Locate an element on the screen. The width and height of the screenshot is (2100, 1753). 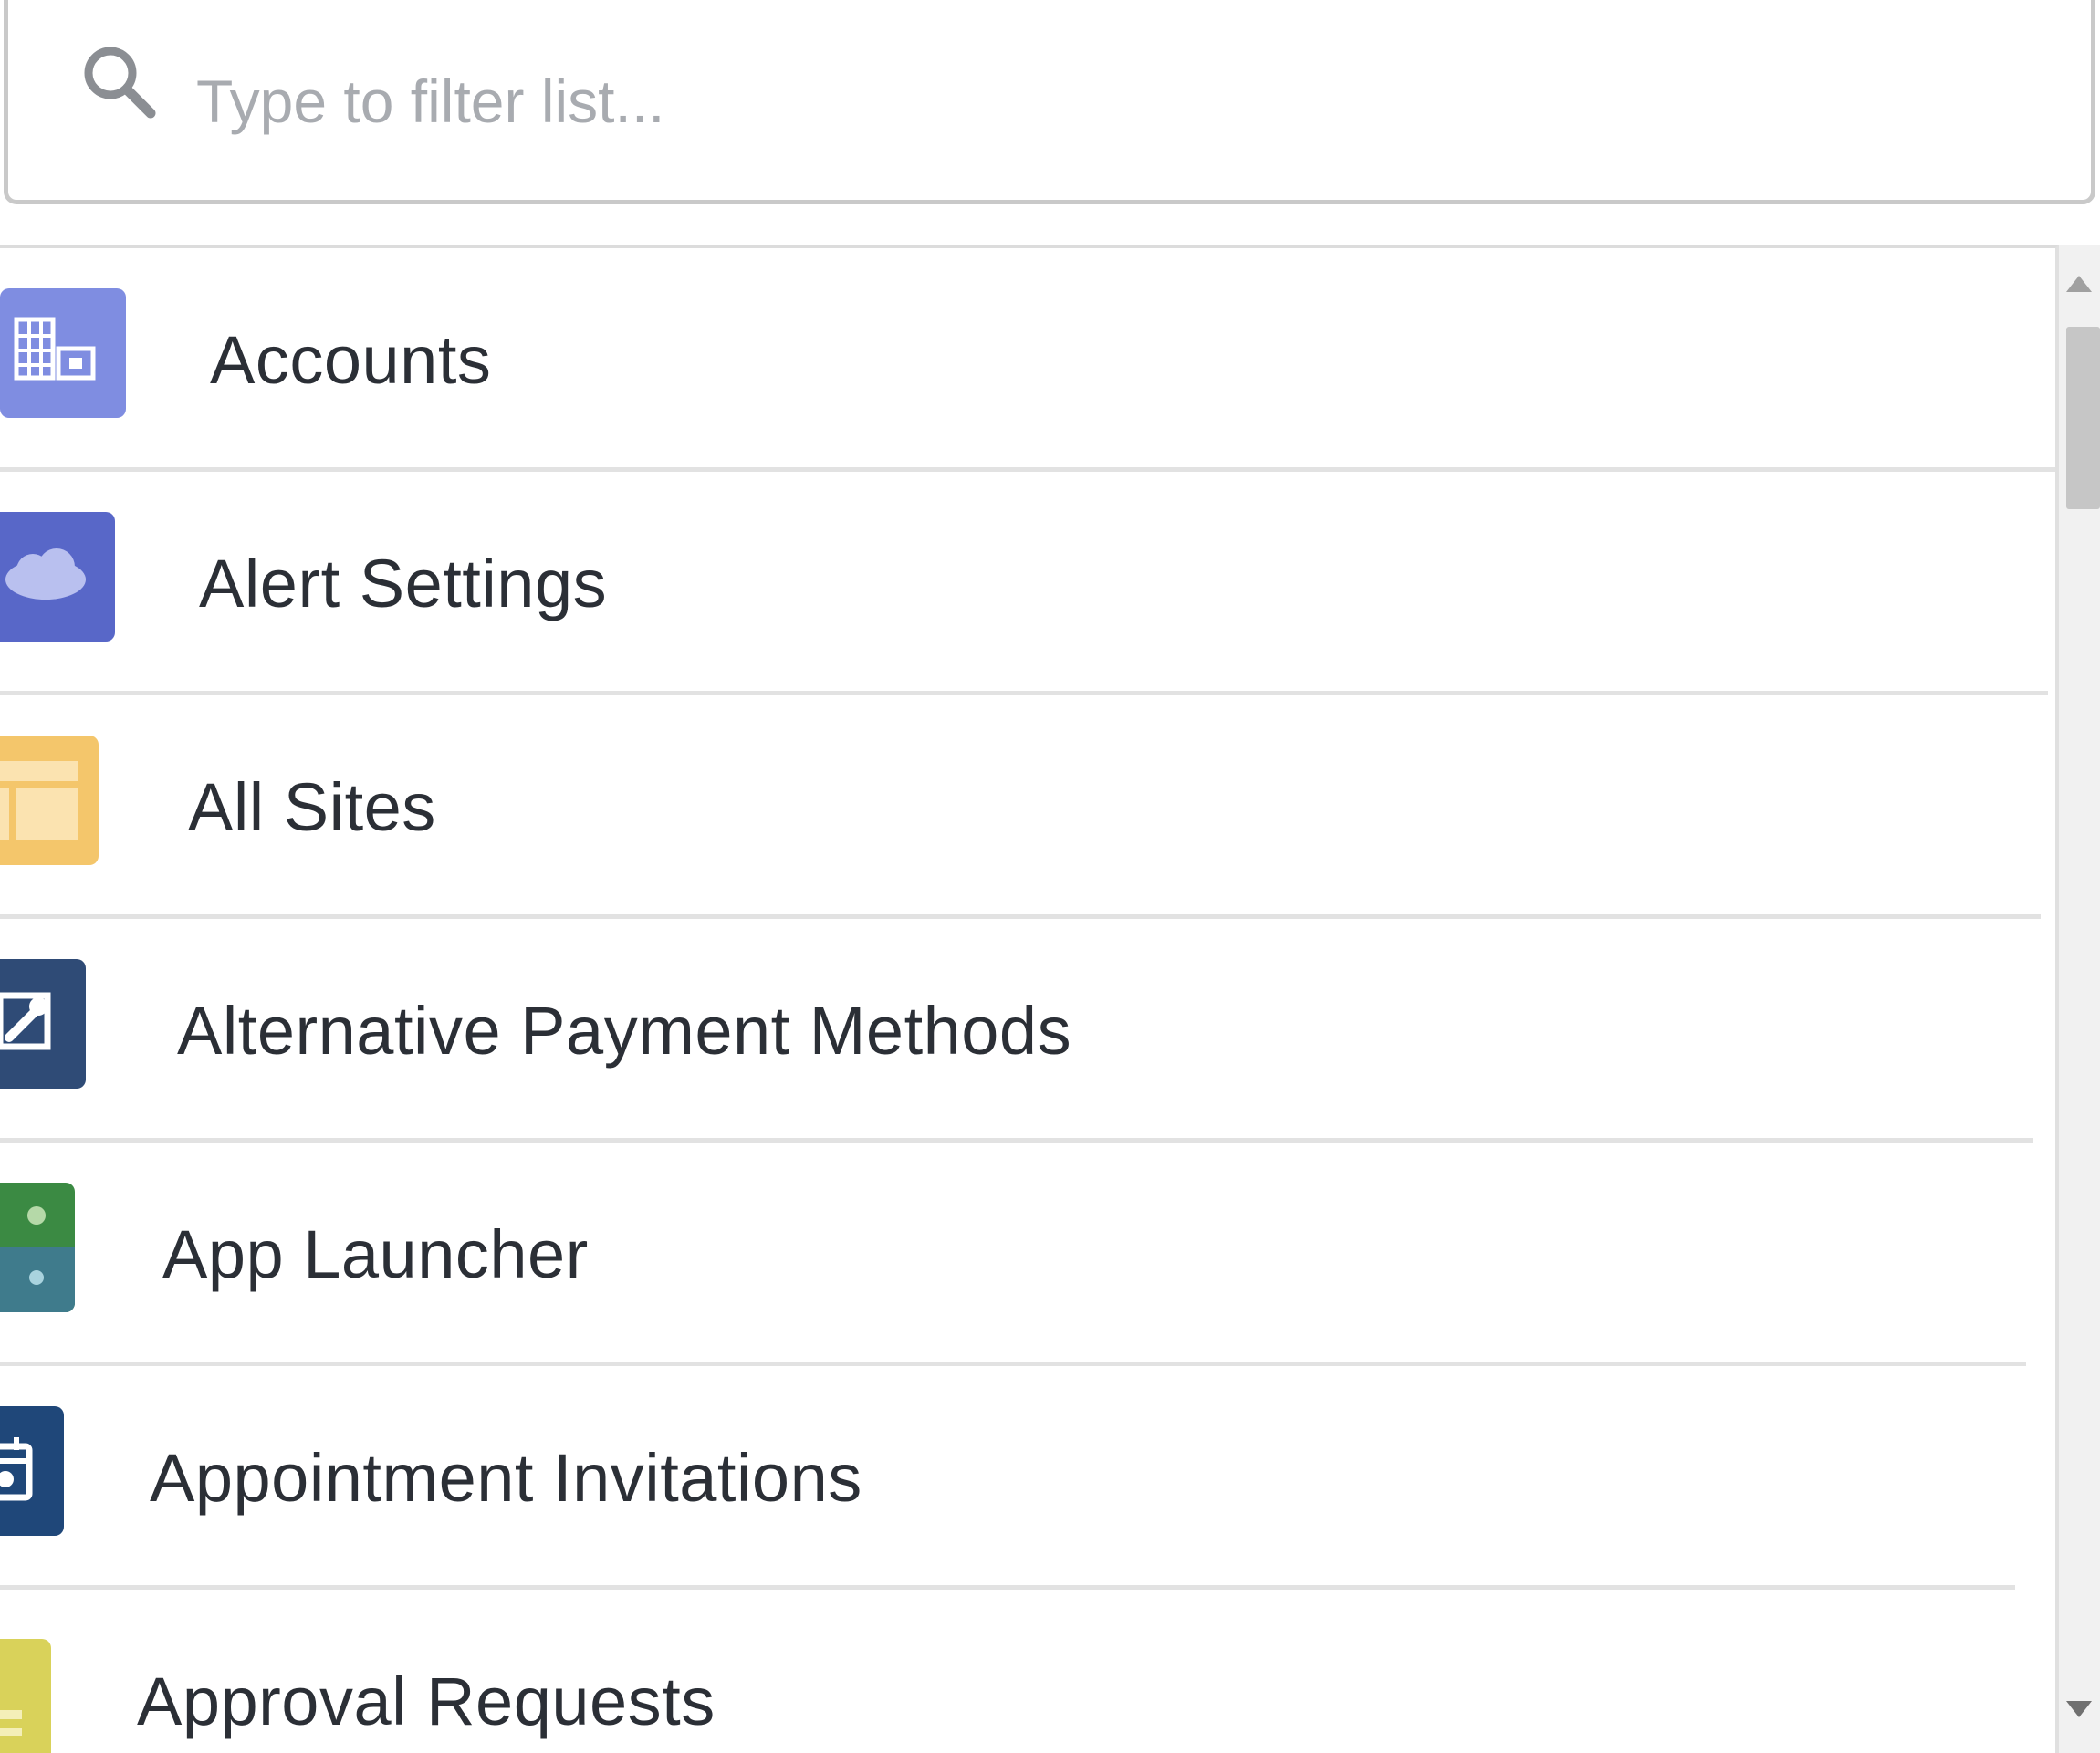
scroll-thumb is located at coordinates (2083, 418).